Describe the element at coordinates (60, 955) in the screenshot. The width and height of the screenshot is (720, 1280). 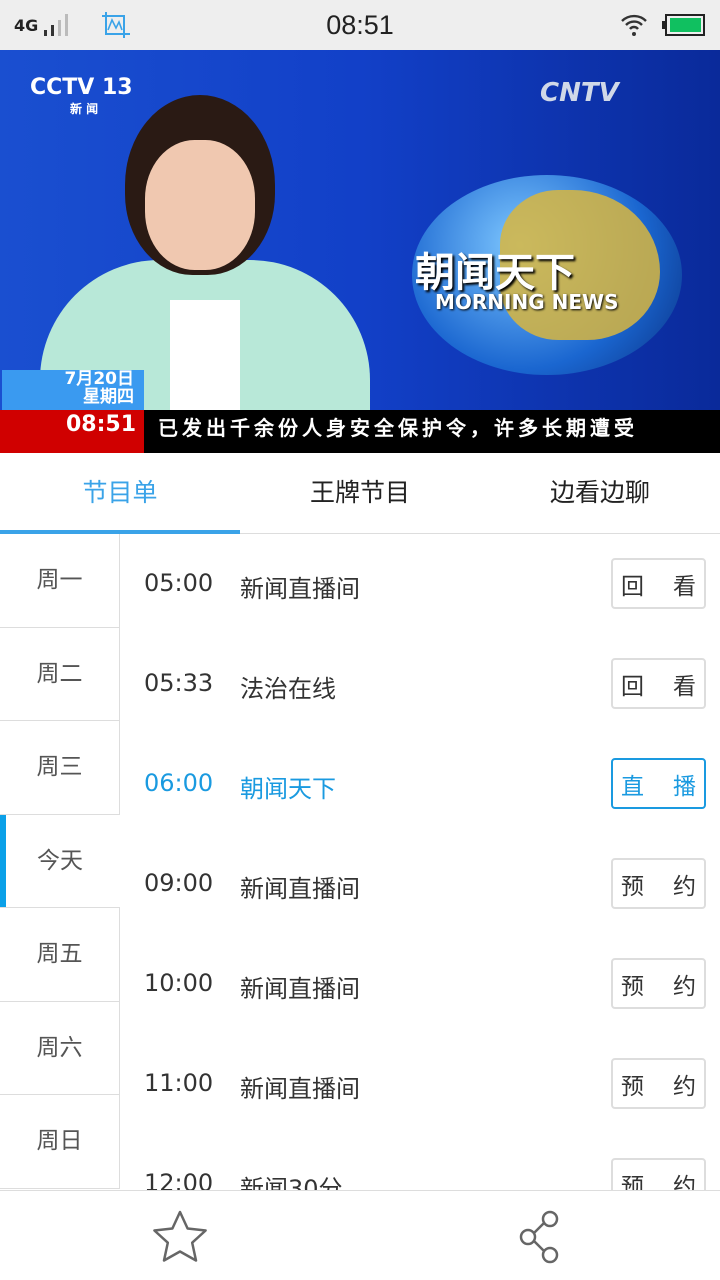
I see `day-fri: 周五` at that location.